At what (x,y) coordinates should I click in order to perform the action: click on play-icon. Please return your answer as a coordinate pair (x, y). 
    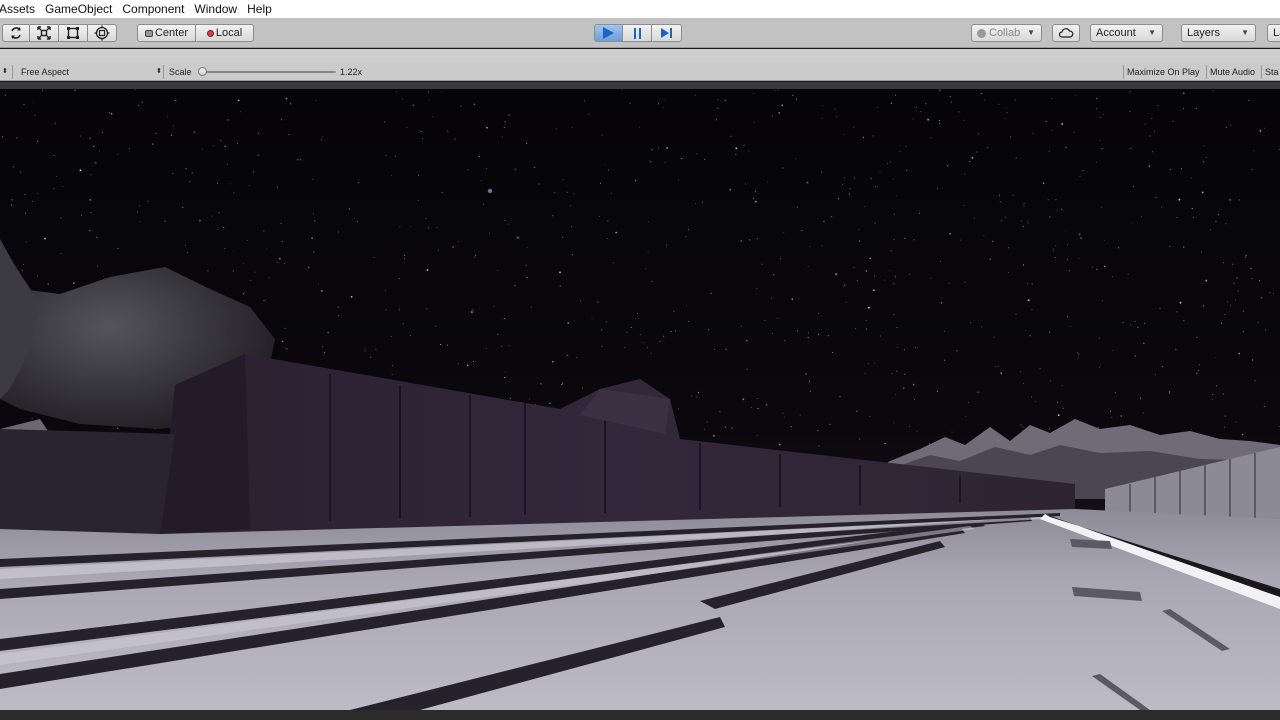
    Looking at the image, I should click on (608, 33).